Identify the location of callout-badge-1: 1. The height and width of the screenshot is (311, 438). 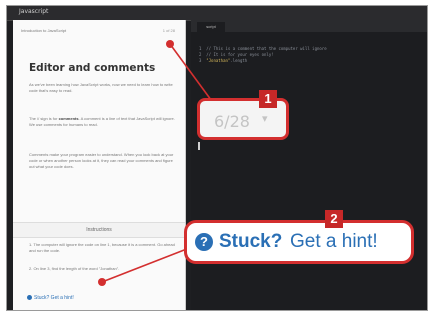
(268, 99).